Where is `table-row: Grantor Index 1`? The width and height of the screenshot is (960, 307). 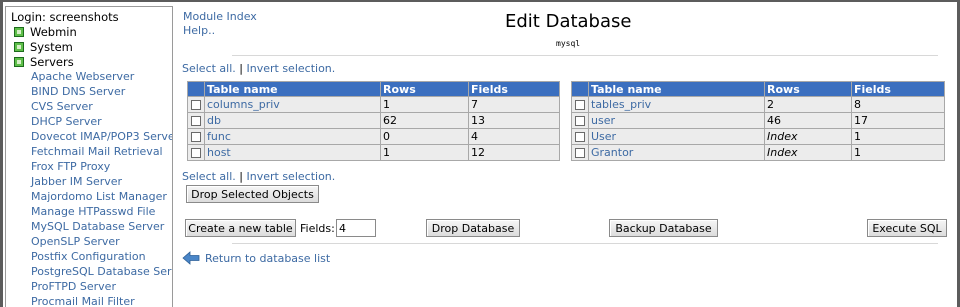 table-row: Grantor Index 1 is located at coordinates (758, 152).